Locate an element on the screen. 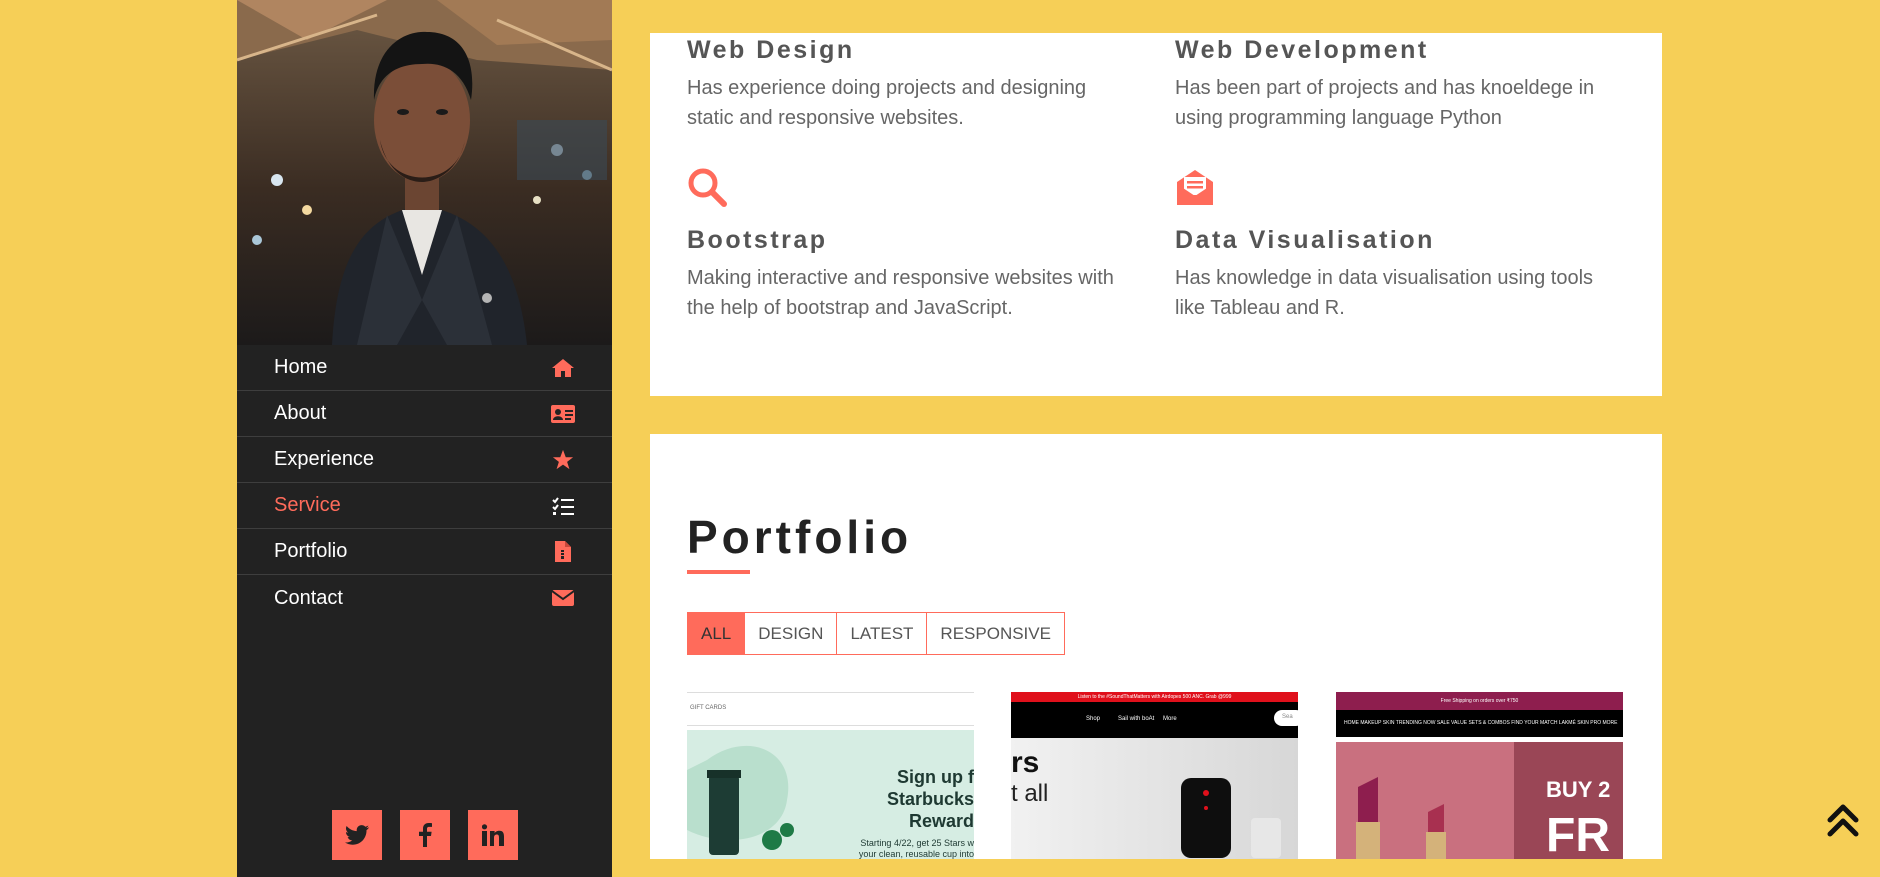  double-chevron-up-icon is located at coordinates (1843, 820).